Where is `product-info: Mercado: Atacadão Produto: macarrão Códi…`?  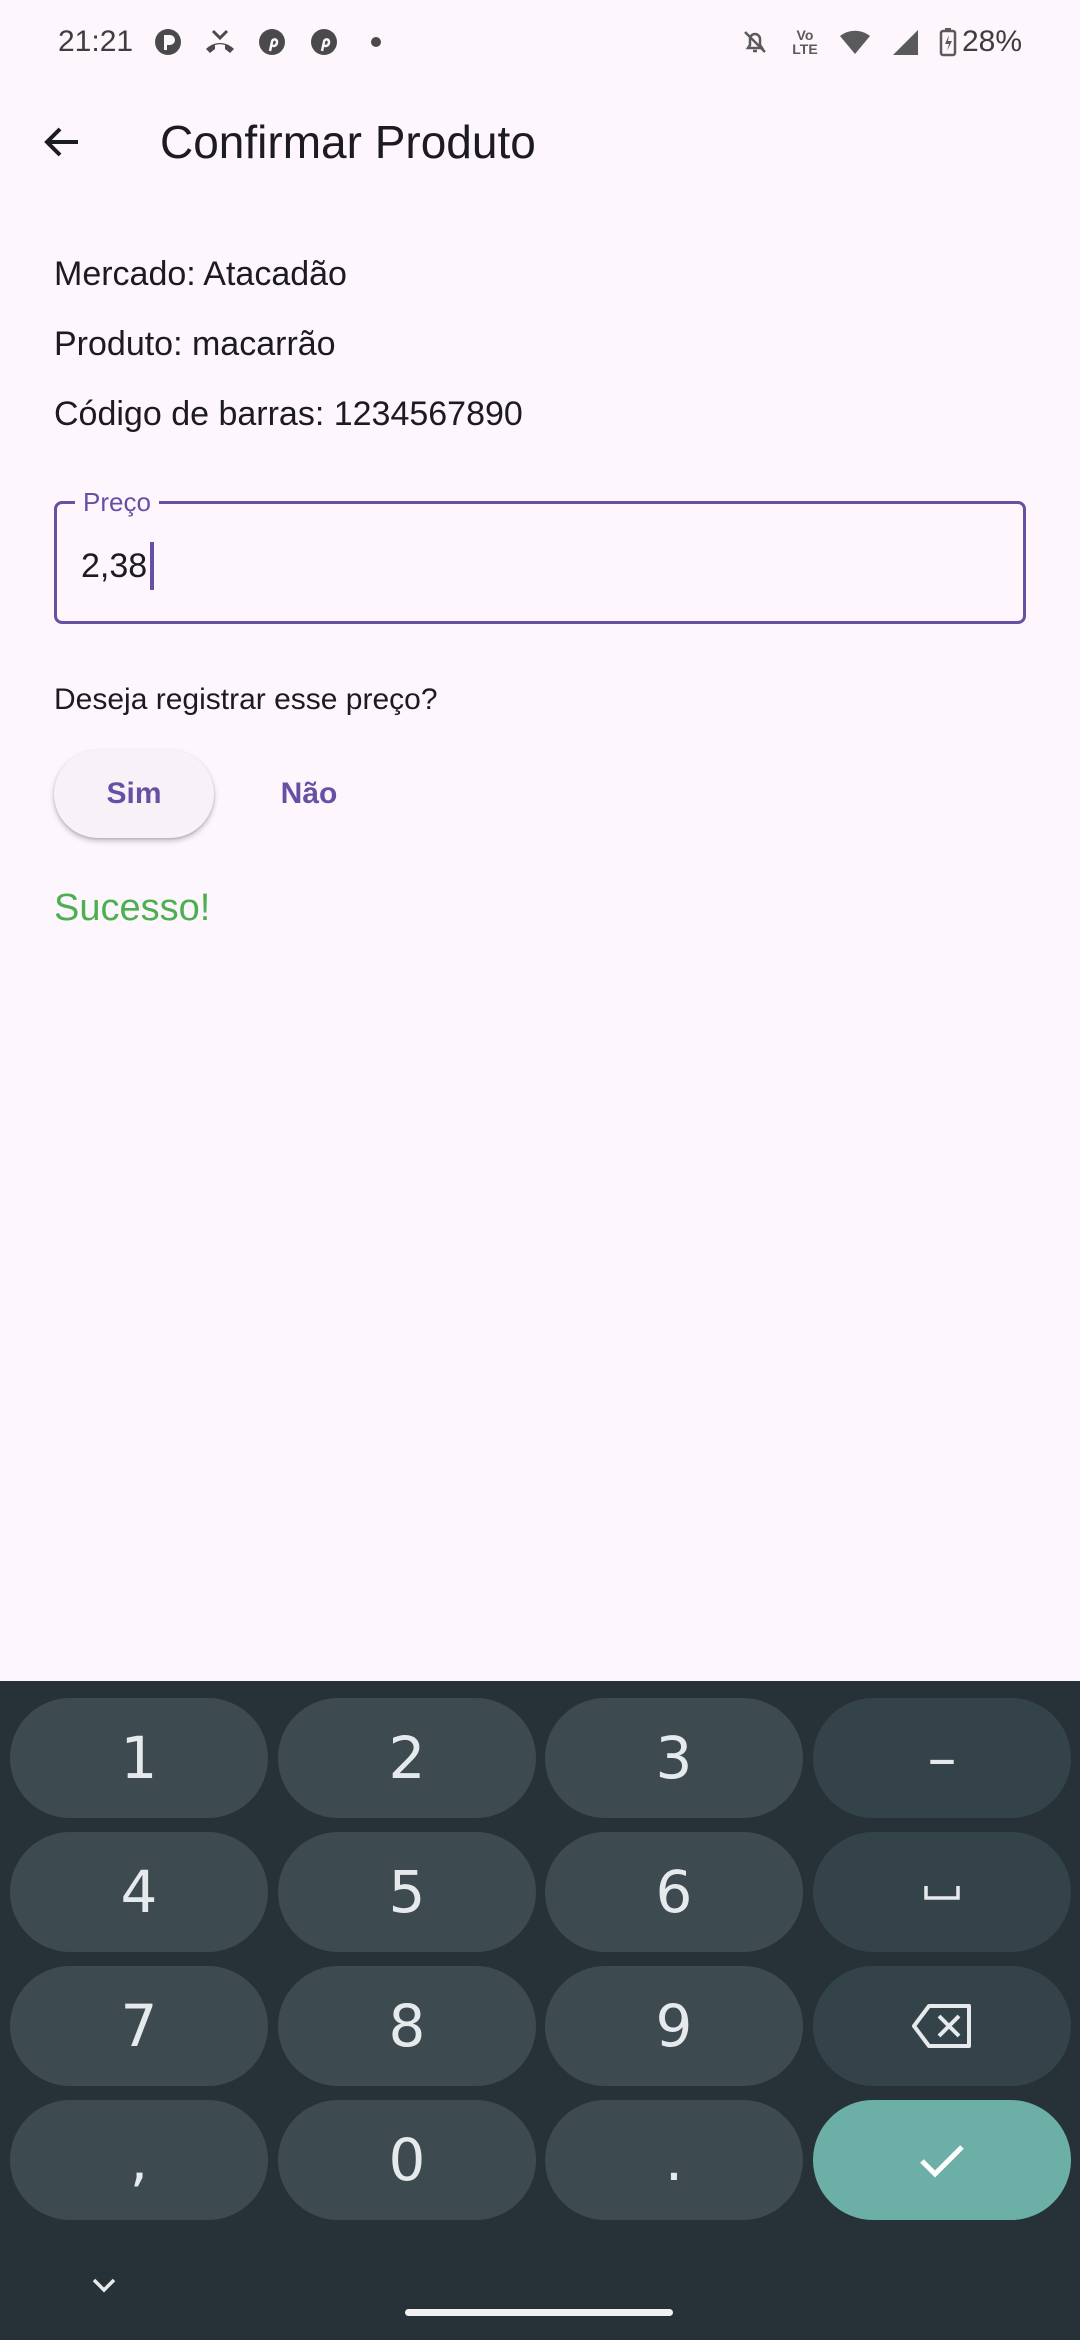
product-info: Mercado: Atacadão Produto: macarrão Códi… is located at coordinates (540, 359).